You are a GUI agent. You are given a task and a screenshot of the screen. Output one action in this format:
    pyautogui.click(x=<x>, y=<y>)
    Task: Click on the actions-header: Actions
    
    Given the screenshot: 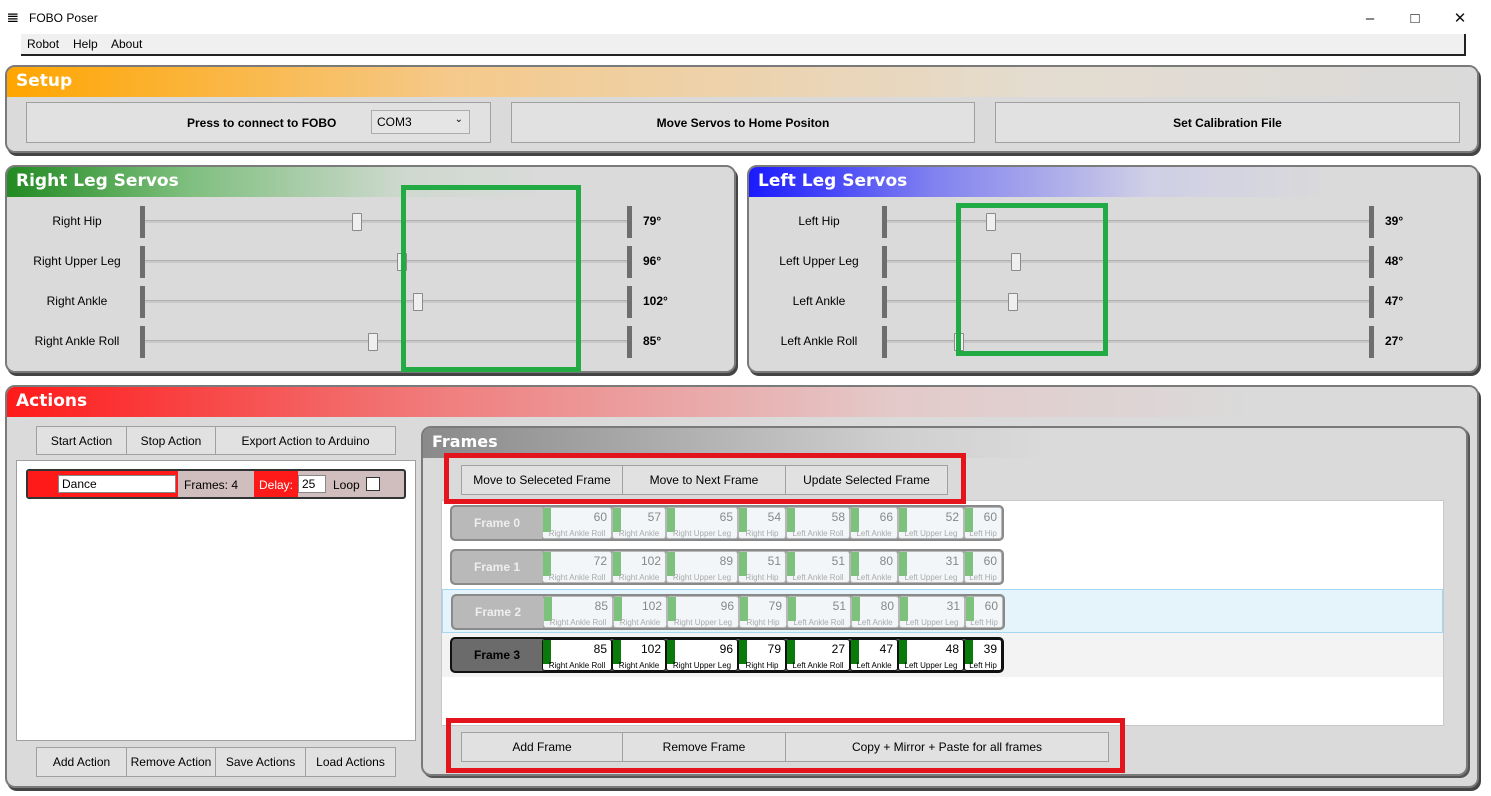 What is the action you would take?
    pyautogui.click(x=742, y=402)
    